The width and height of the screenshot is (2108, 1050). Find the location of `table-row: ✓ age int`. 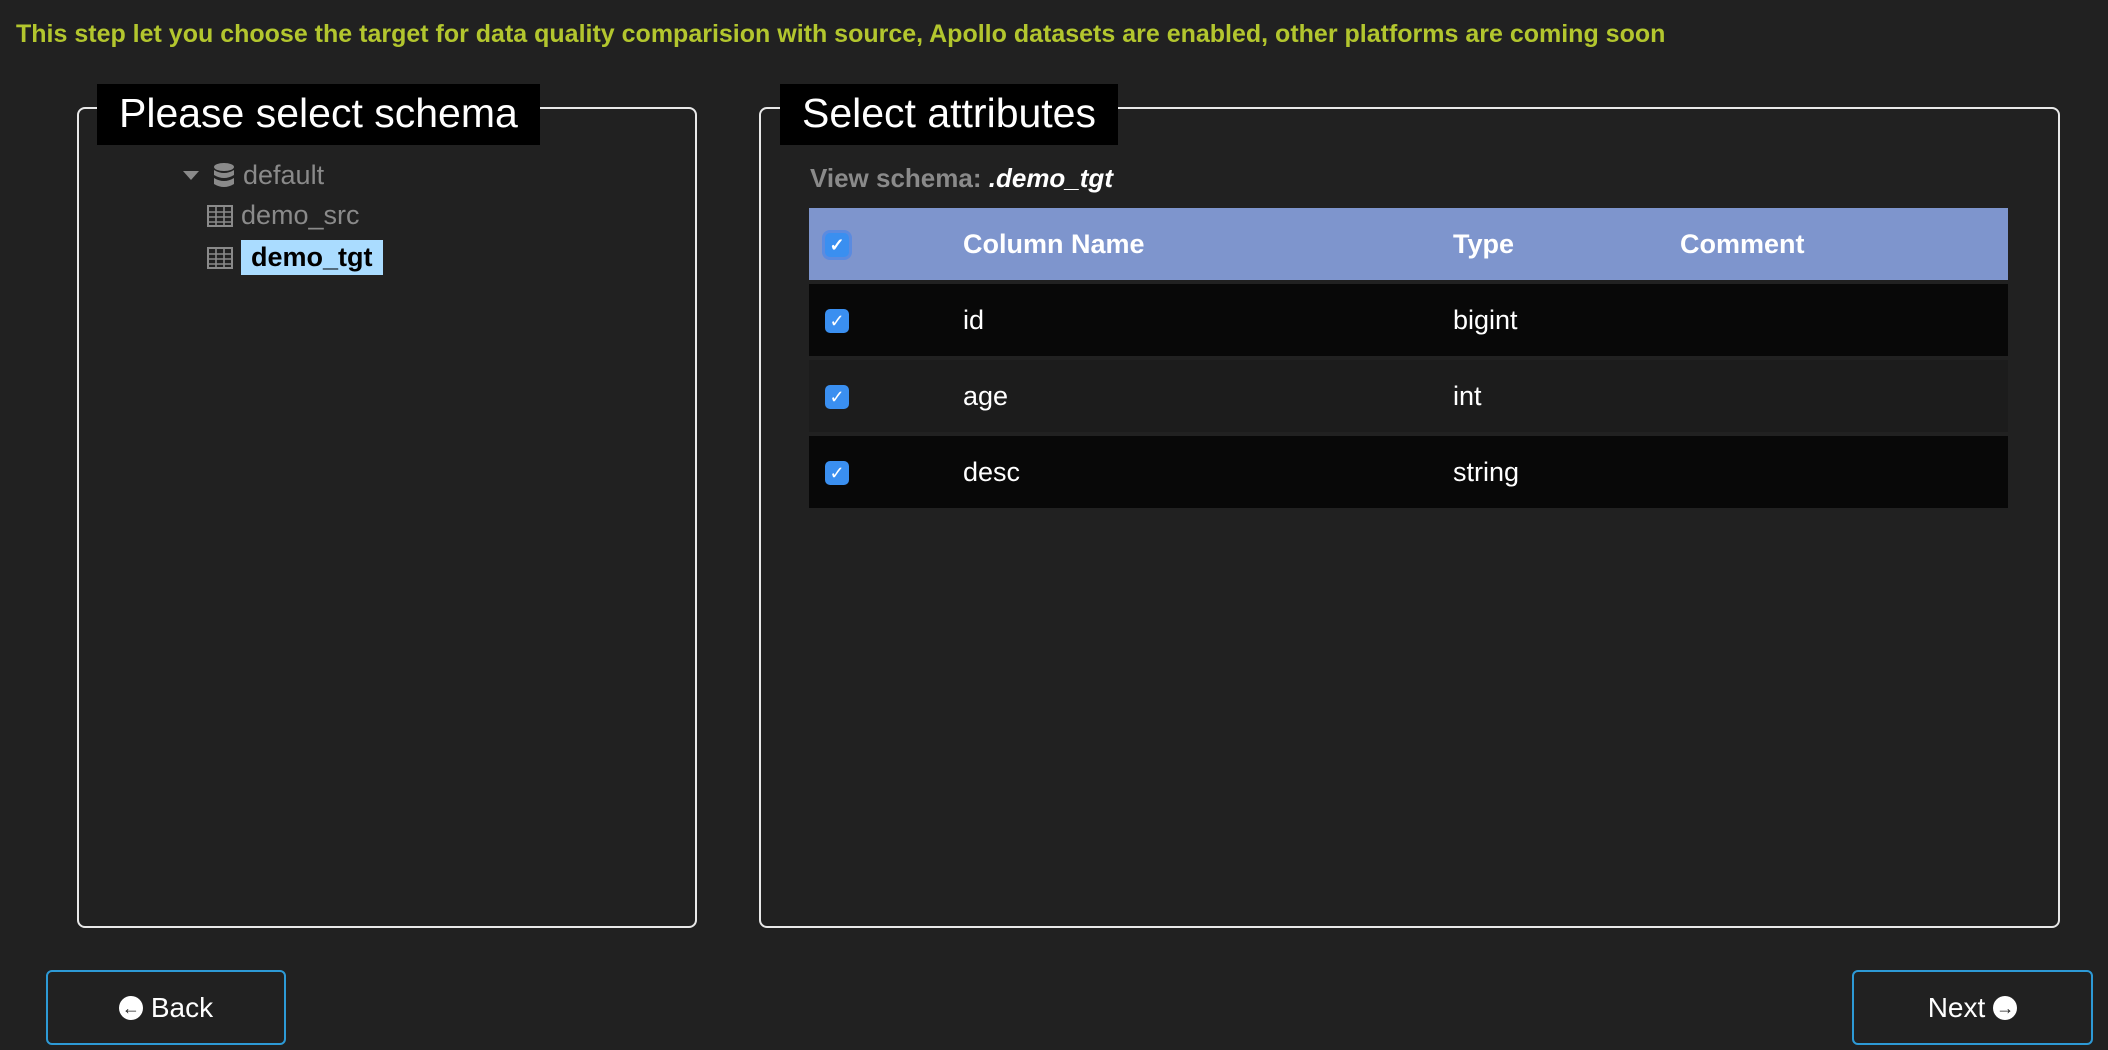

table-row: ✓ age int is located at coordinates (1408, 396).